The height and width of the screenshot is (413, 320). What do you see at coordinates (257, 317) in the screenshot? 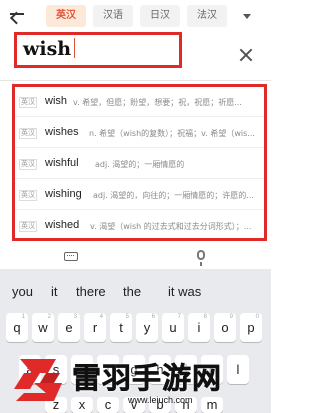
I see `key-number-hint: 0` at bounding box center [257, 317].